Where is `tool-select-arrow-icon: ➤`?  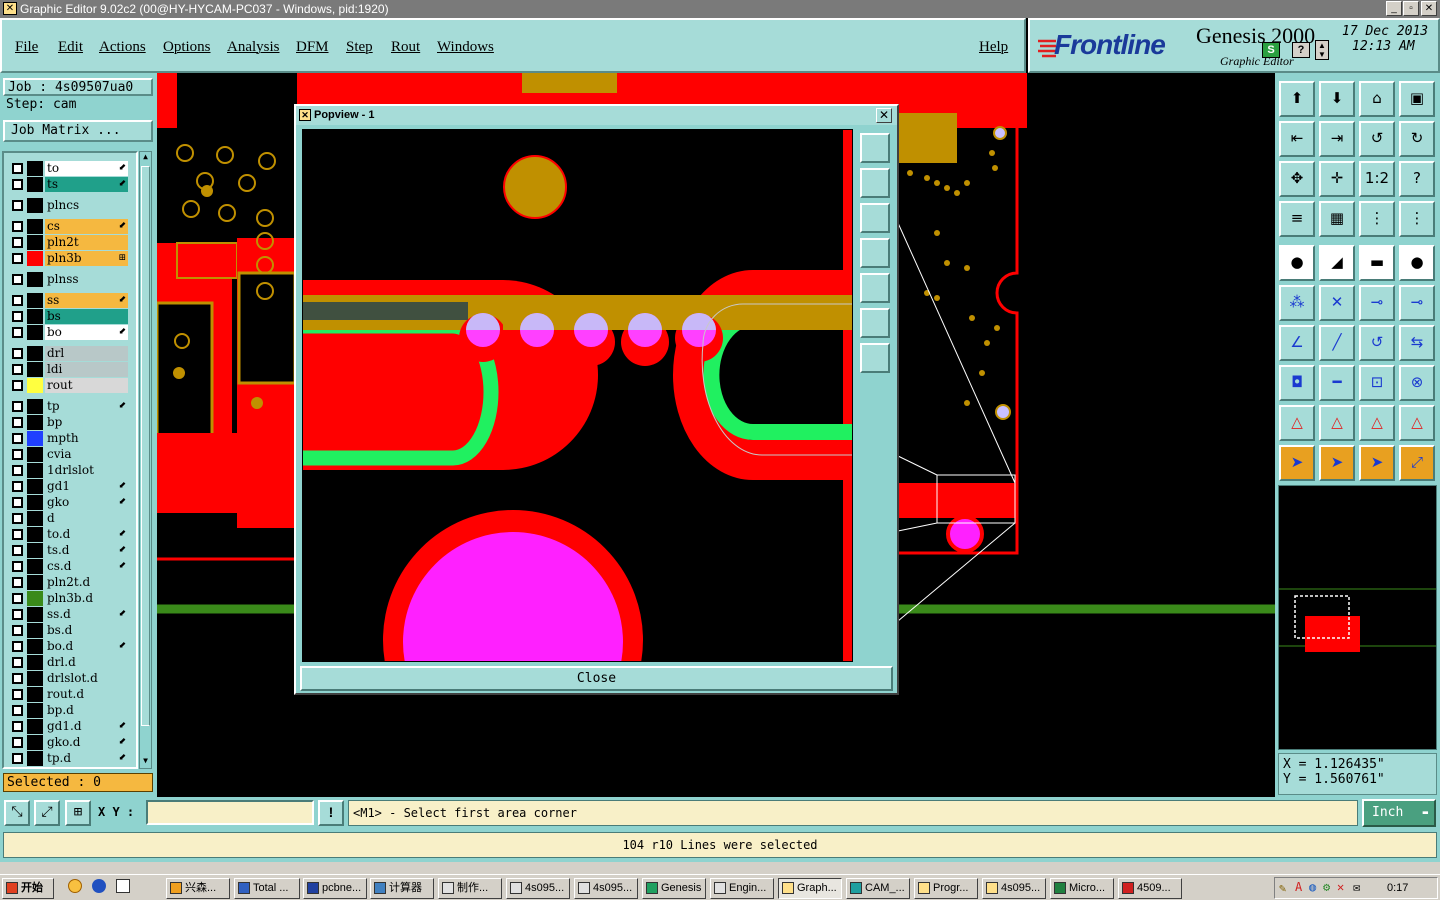 tool-select-arrow-icon: ➤ is located at coordinates (1297, 463).